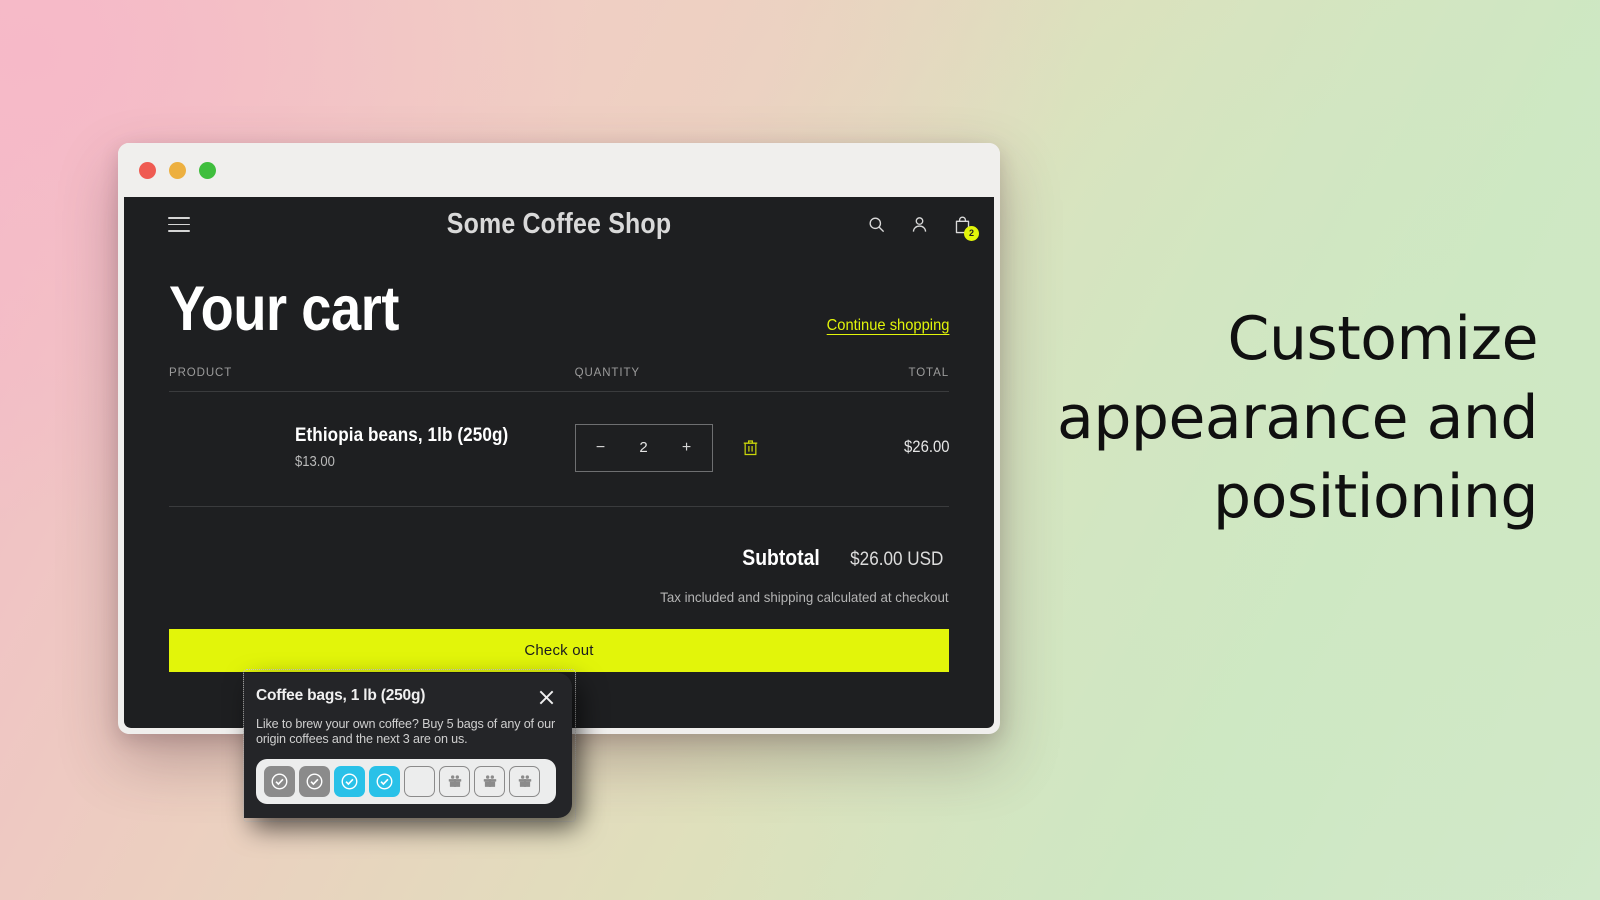 This screenshot has height=900, width=1600. Describe the element at coordinates (687, 447) in the screenshot. I see `quantity-increase-button: +` at that location.